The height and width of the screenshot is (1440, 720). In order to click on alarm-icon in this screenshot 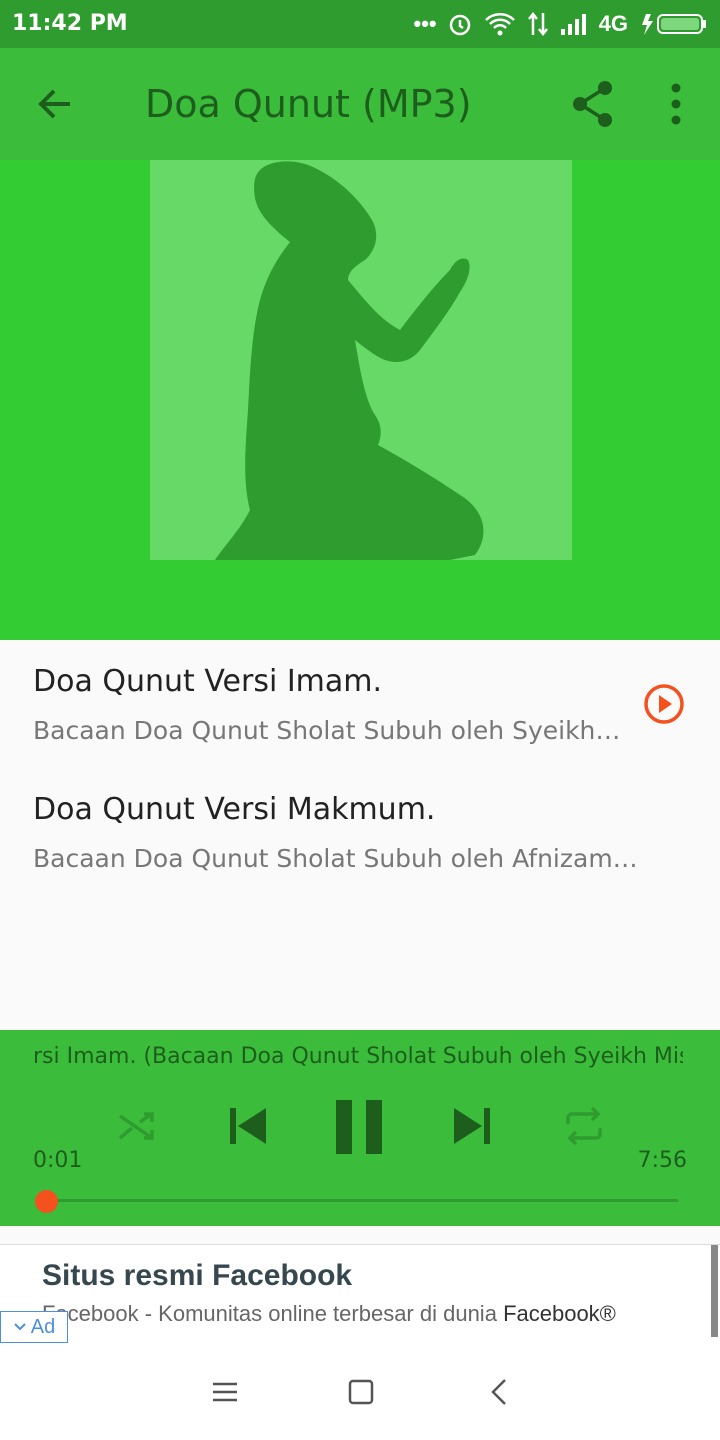, I will do `click(459, 25)`.